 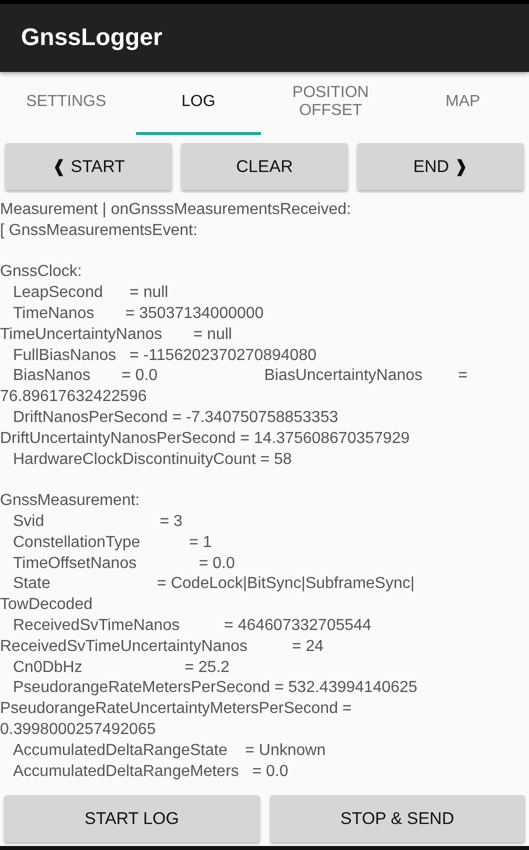 I want to click on log-line: Svid = 3, so click(x=97, y=522).